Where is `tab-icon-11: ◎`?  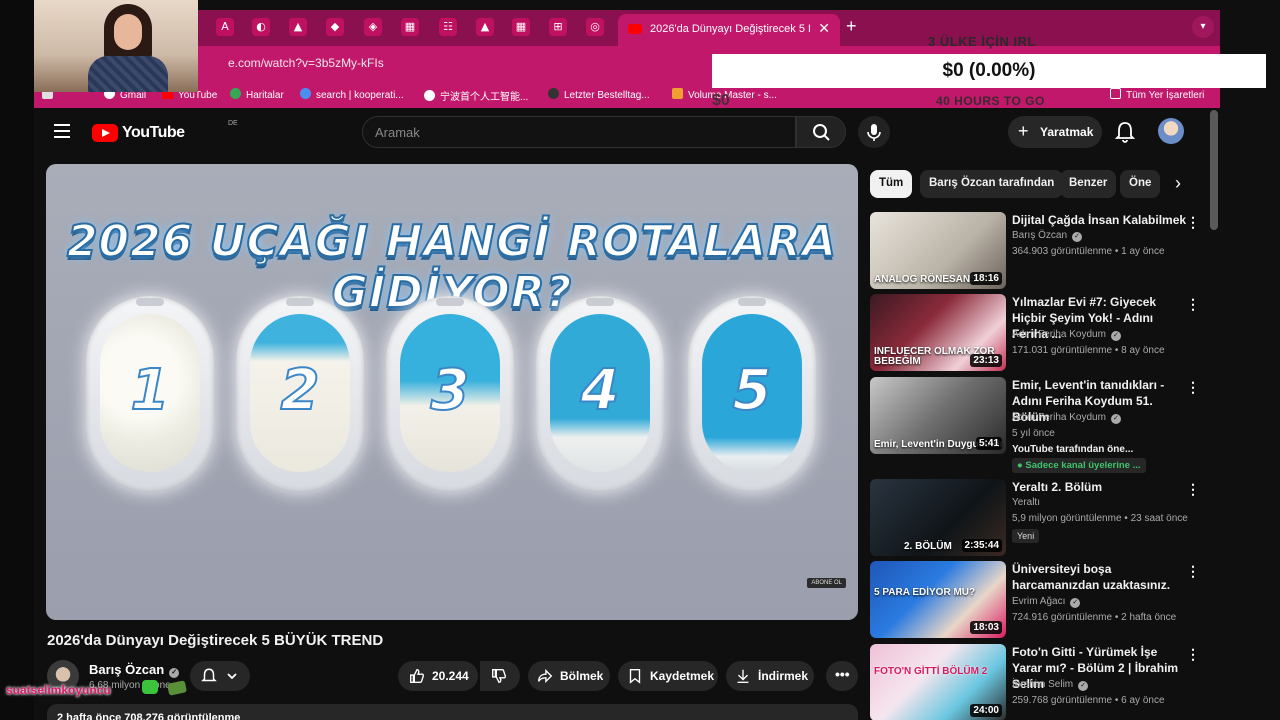 tab-icon-11: ◎ is located at coordinates (595, 27).